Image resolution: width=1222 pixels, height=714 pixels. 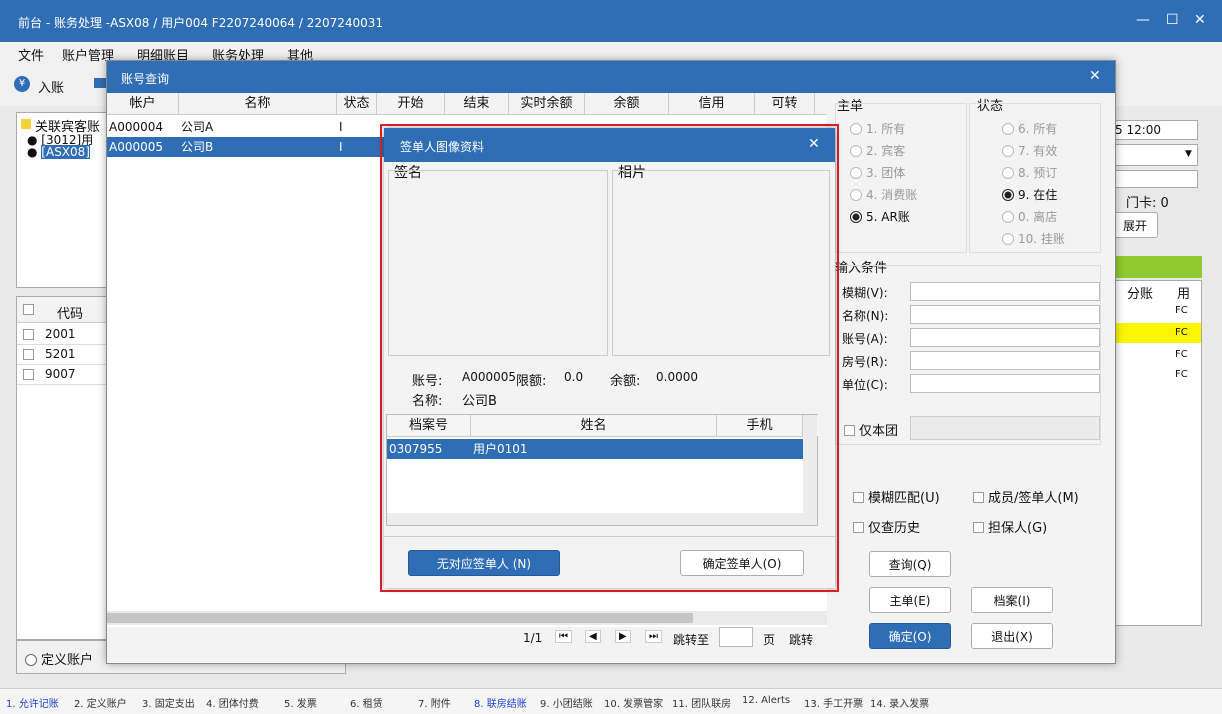 What do you see at coordinates (500, 702) in the screenshot?
I see `tab-linked-checkout: 8. 联房结账` at bounding box center [500, 702].